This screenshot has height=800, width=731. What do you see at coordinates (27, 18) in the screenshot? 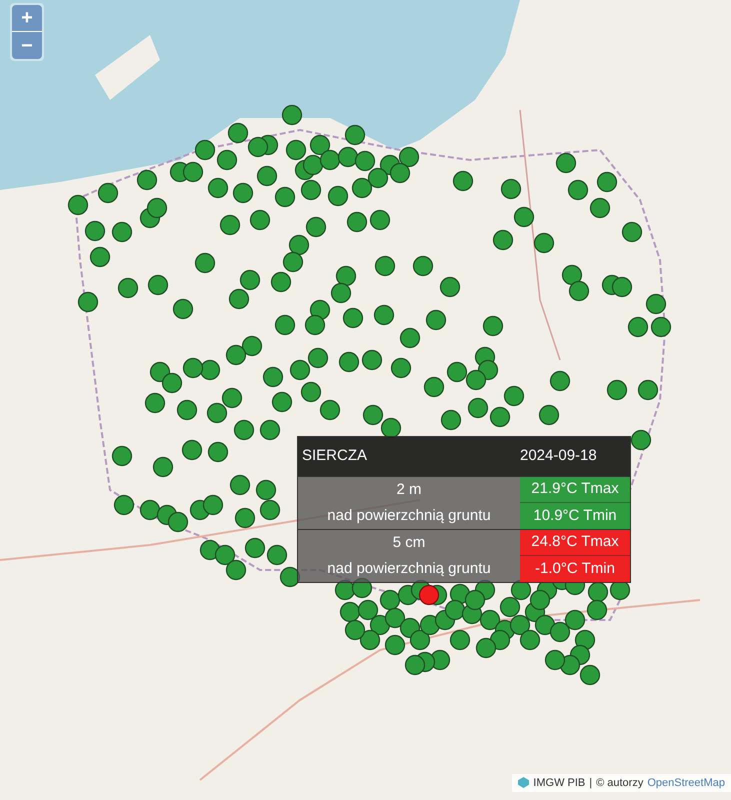
I see `zoom-in-button: +` at bounding box center [27, 18].